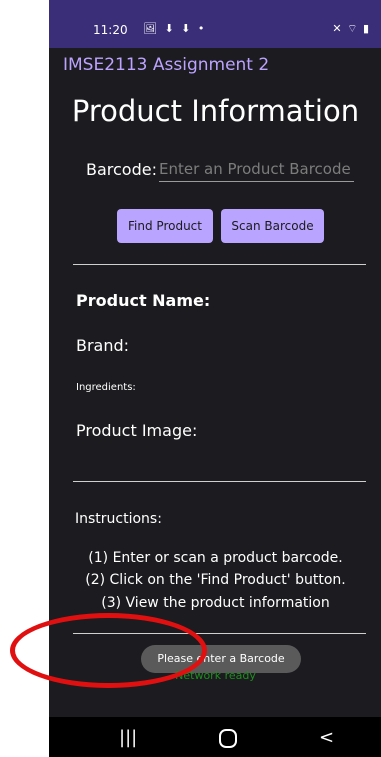  What do you see at coordinates (219, 264) in the screenshot?
I see `divider-top` at bounding box center [219, 264].